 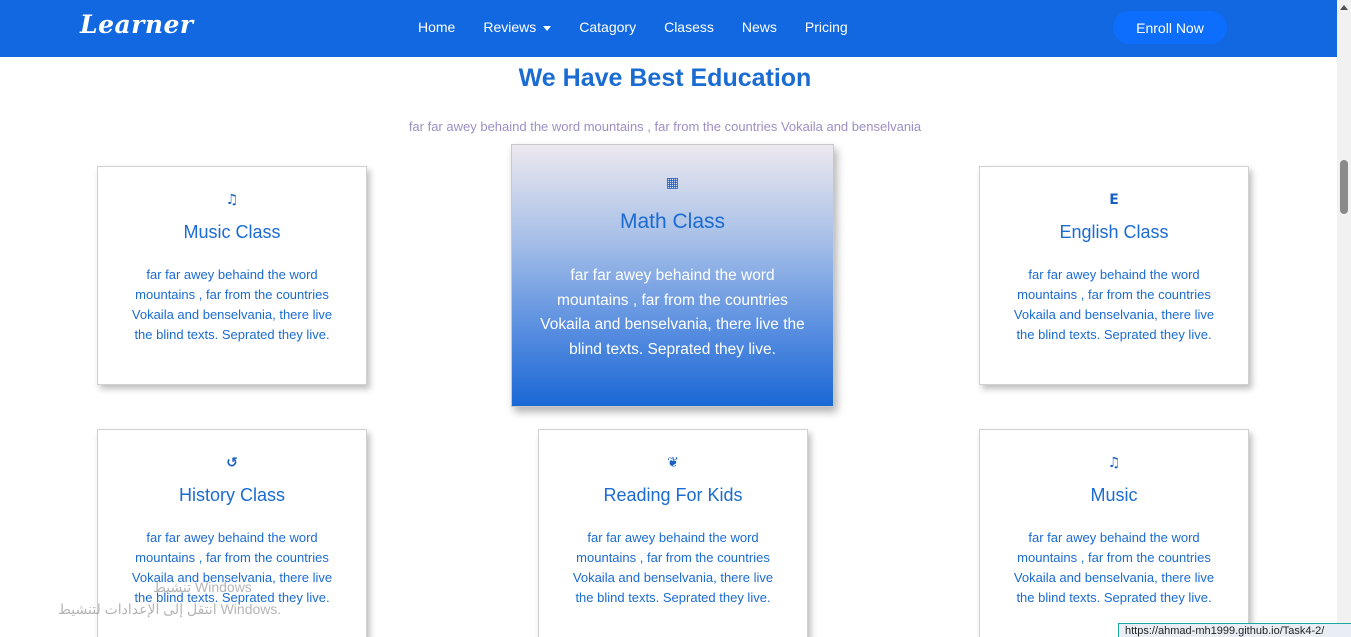 What do you see at coordinates (231, 495) in the screenshot?
I see `card-title: History Class` at bounding box center [231, 495].